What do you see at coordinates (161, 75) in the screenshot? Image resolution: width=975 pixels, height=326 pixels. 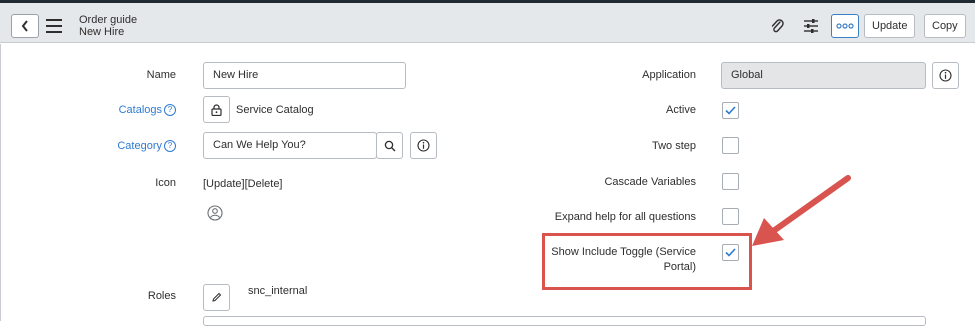 I see `name-label: Name` at bounding box center [161, 75].